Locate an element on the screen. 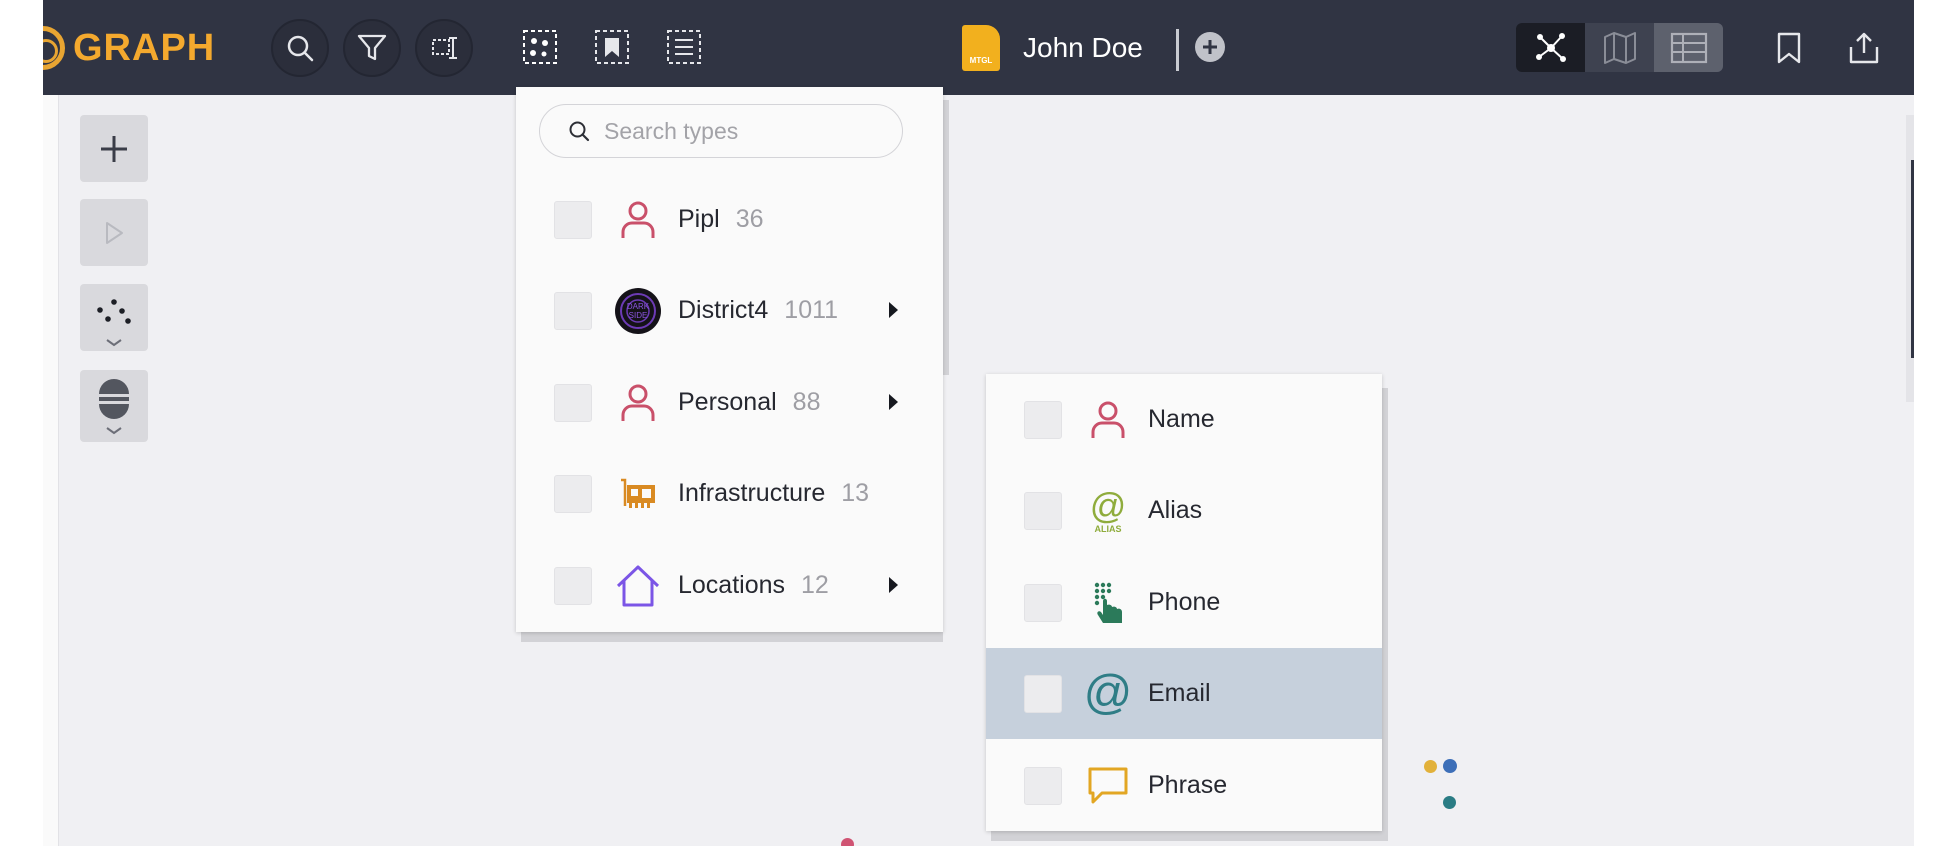 This screenshot has height=846, width=1952. share-button is located at coordinates (1864, 48).